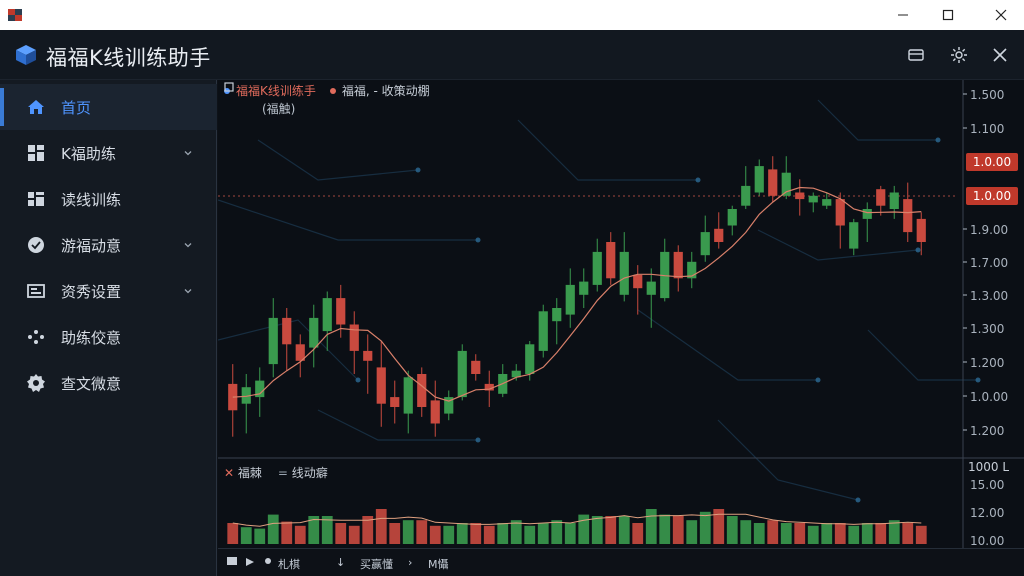 This screenshot has width=1024, height=576. I want to click on sidebar-item-label: 游福动意, so click(91, 245).